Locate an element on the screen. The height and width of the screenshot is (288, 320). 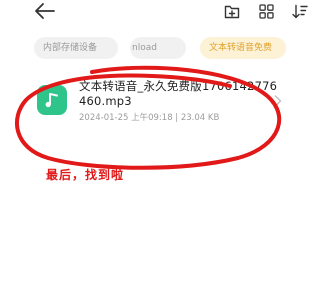
audio-file-icon is located at coordinates (52, 100).